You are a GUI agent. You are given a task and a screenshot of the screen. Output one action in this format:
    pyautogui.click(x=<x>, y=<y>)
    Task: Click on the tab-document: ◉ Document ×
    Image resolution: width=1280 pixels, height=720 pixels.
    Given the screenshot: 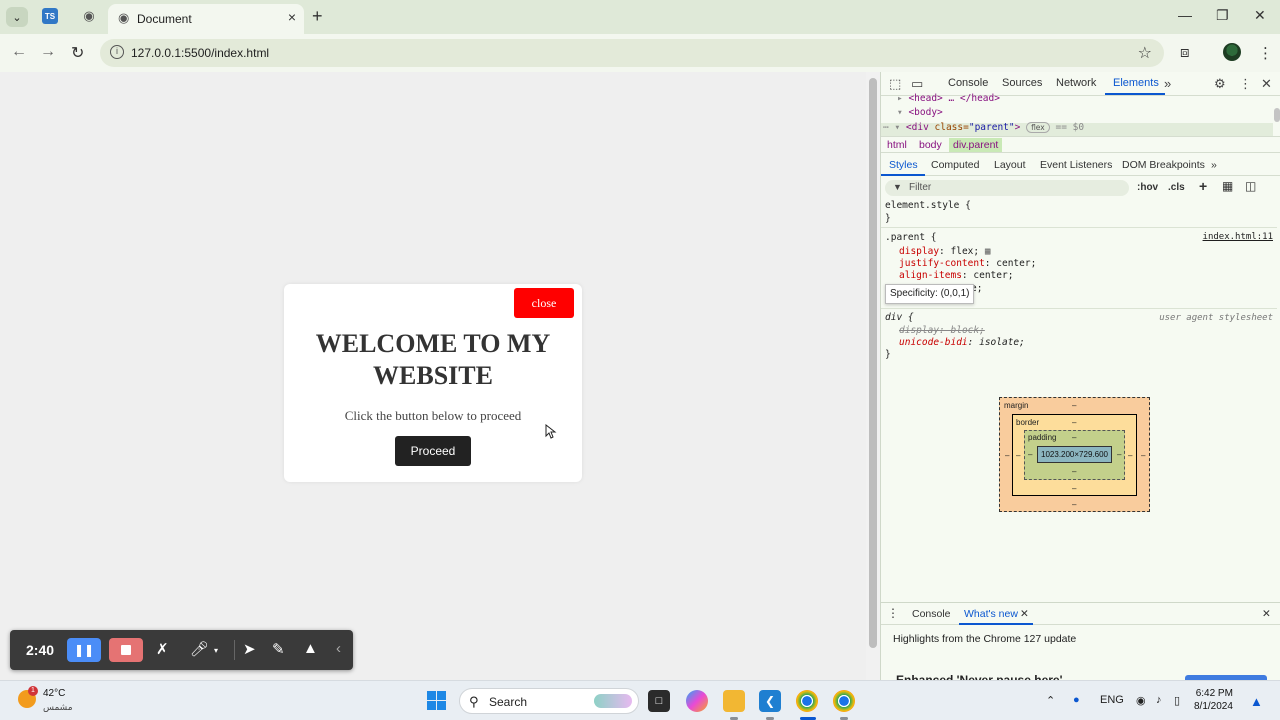 What is the action you would take?
    pyautogui.click(x=206, y=19)
    